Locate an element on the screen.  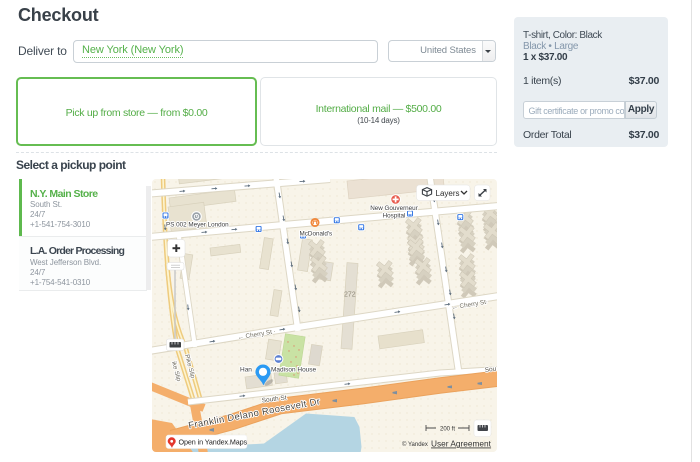
svg-text: Sou is located at coordinates (490, 370).